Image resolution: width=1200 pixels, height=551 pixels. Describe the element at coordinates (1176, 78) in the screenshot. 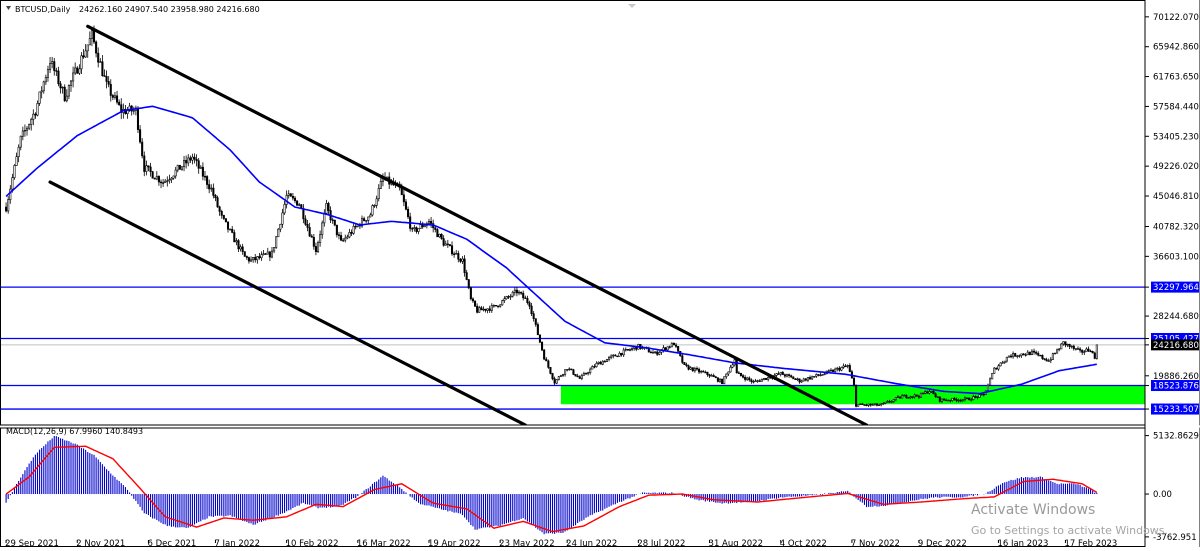

I see `y-tick-label: 61763.650` at that location.